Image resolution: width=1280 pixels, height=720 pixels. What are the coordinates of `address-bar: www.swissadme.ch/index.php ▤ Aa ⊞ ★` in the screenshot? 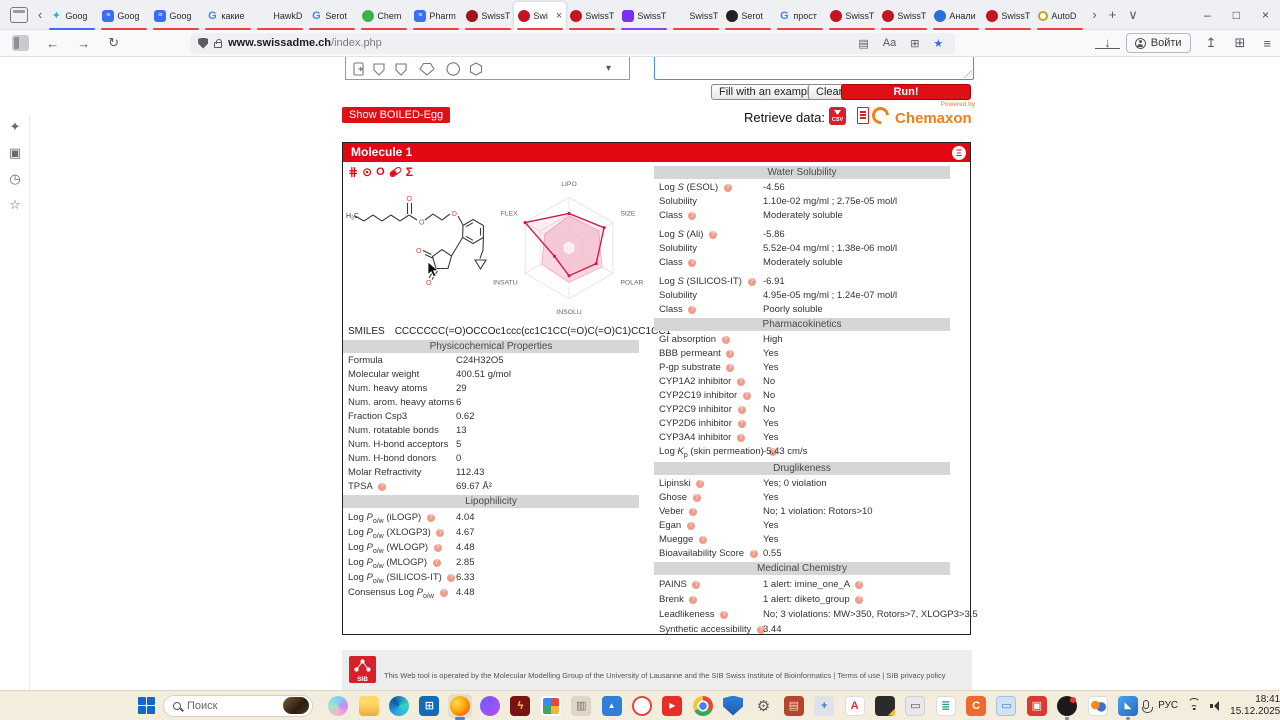 It's located at (573, 43).